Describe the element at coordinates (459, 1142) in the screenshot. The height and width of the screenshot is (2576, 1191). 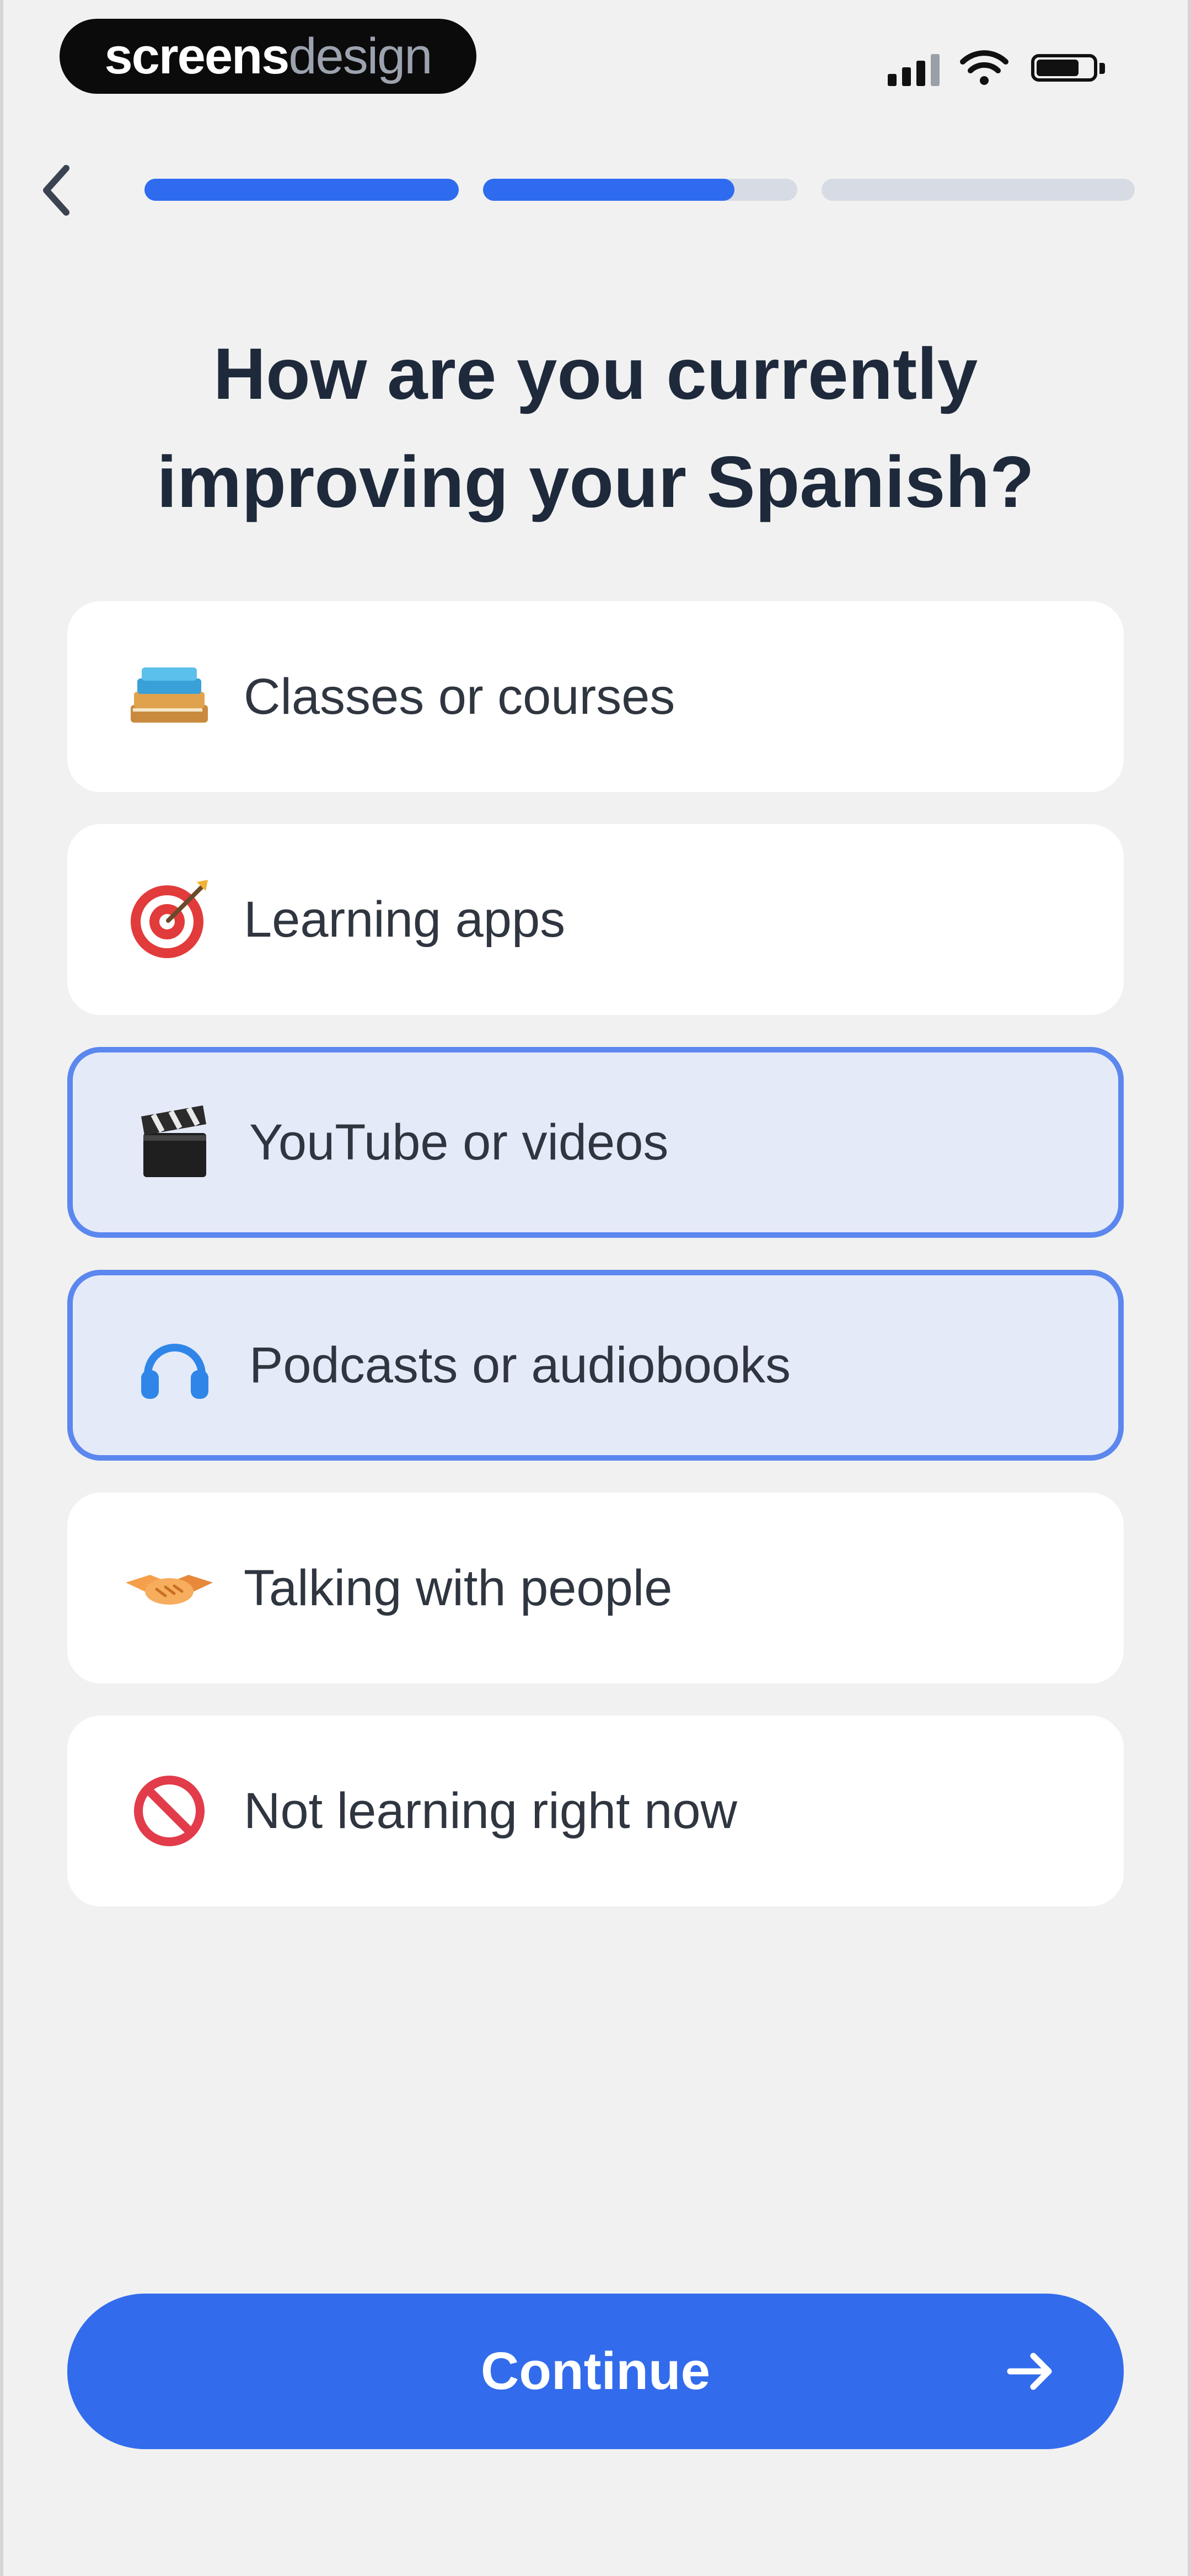
I see `option-label: YouTube or videos` at that location.